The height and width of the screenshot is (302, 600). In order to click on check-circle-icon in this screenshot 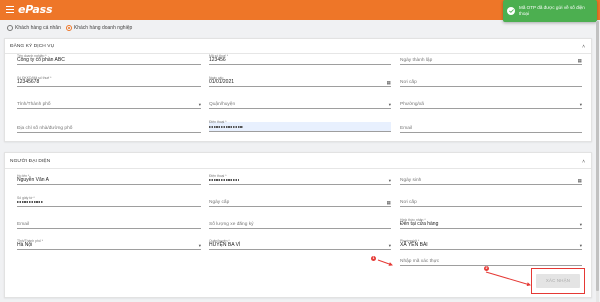, I will do `click(511, 11)`.